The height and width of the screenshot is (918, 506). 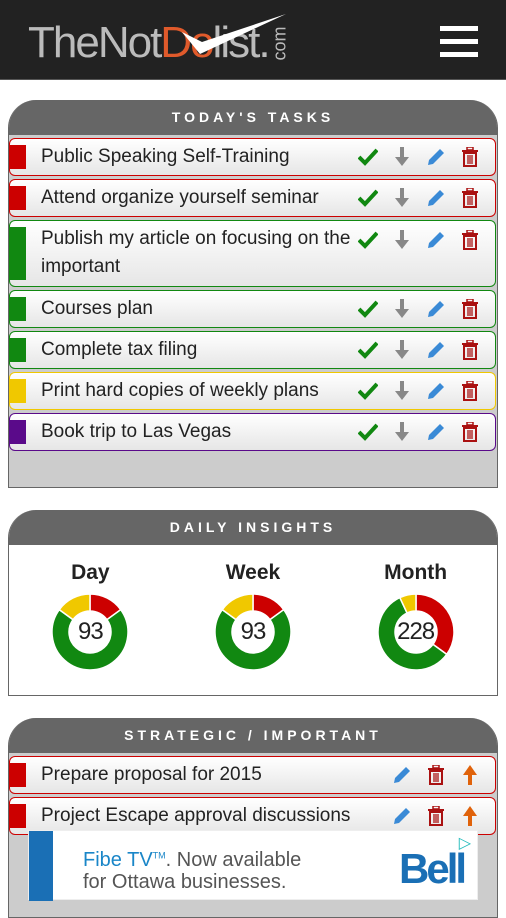 I want to click on task-label: Courses plan, so click(x=97, y=308).